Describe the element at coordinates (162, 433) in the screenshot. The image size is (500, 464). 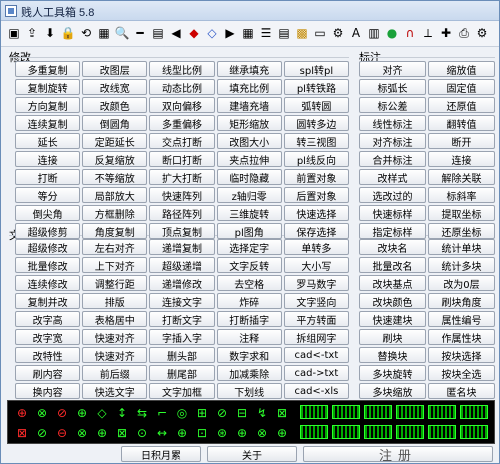
I see `preview-symbol: ↔` at that location.